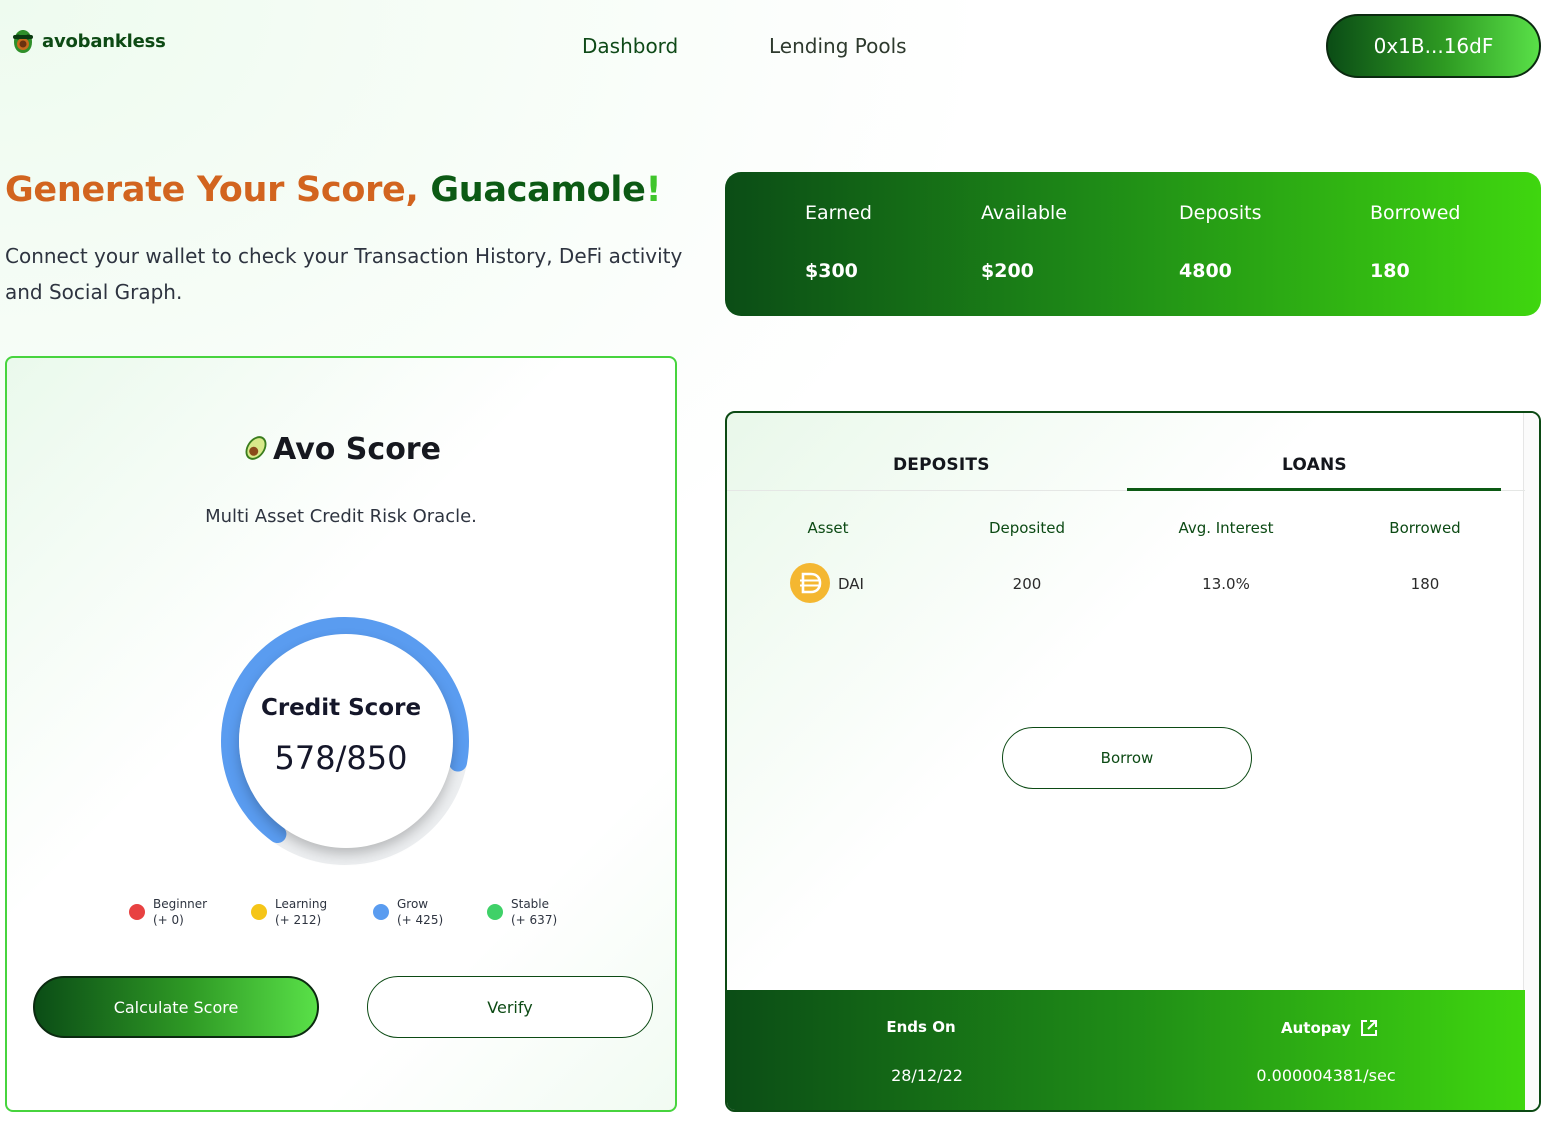 This screenshot has height=1133, width=1547. Describe the element at coordinates (289, 912) in the screenshot. I see `legend-learning: Learning (+ 212)` at that location.